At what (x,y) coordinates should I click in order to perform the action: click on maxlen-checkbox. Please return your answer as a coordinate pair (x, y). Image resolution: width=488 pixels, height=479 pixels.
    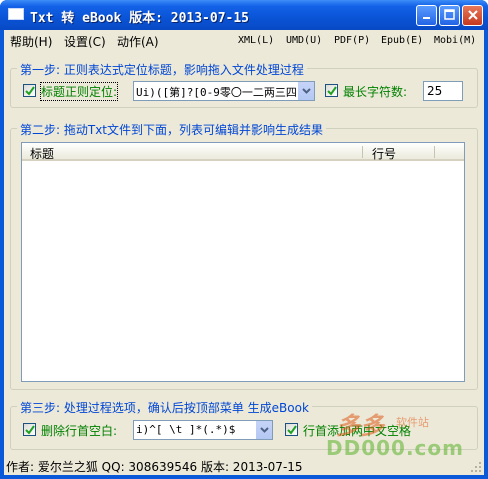
    Looking at the image, I should click on (331, 90).